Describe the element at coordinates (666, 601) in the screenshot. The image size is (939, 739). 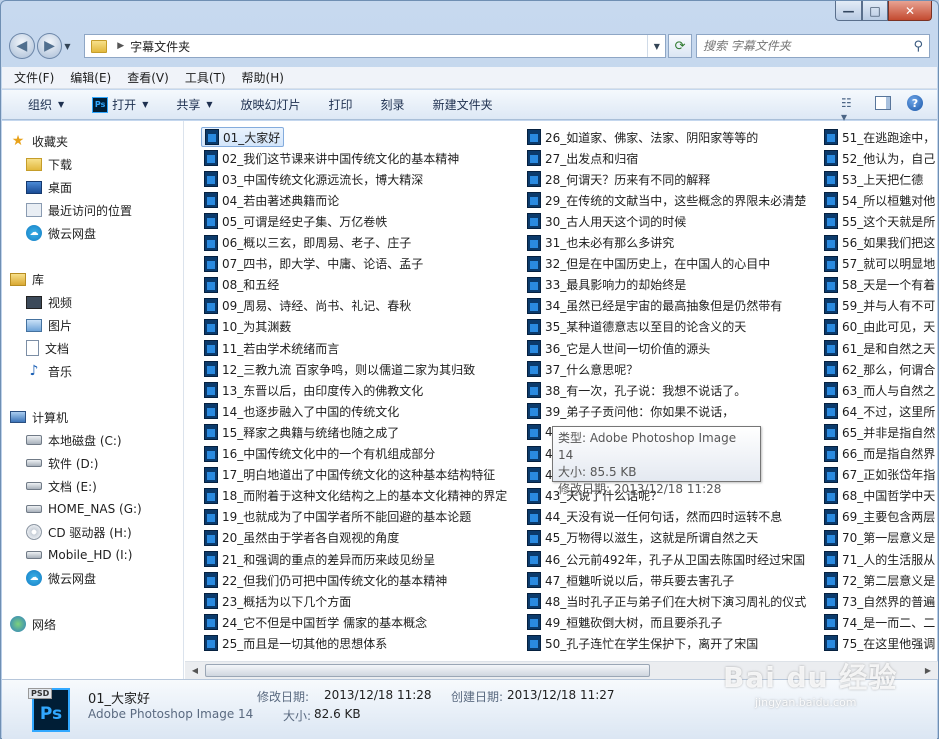
I see `file-item: 48_当时孔子正与弟子们在大树下演习周礼的仪式` at that location.